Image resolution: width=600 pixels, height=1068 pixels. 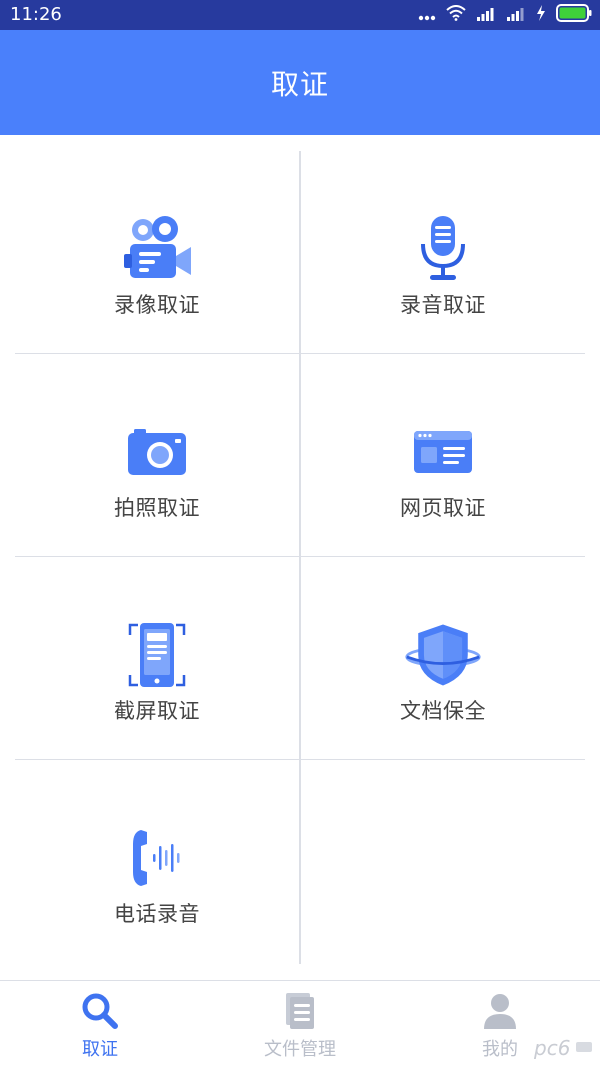 I want to click on tile-screenshot-evidence: 截屏取证, so click(x=157, y=657).